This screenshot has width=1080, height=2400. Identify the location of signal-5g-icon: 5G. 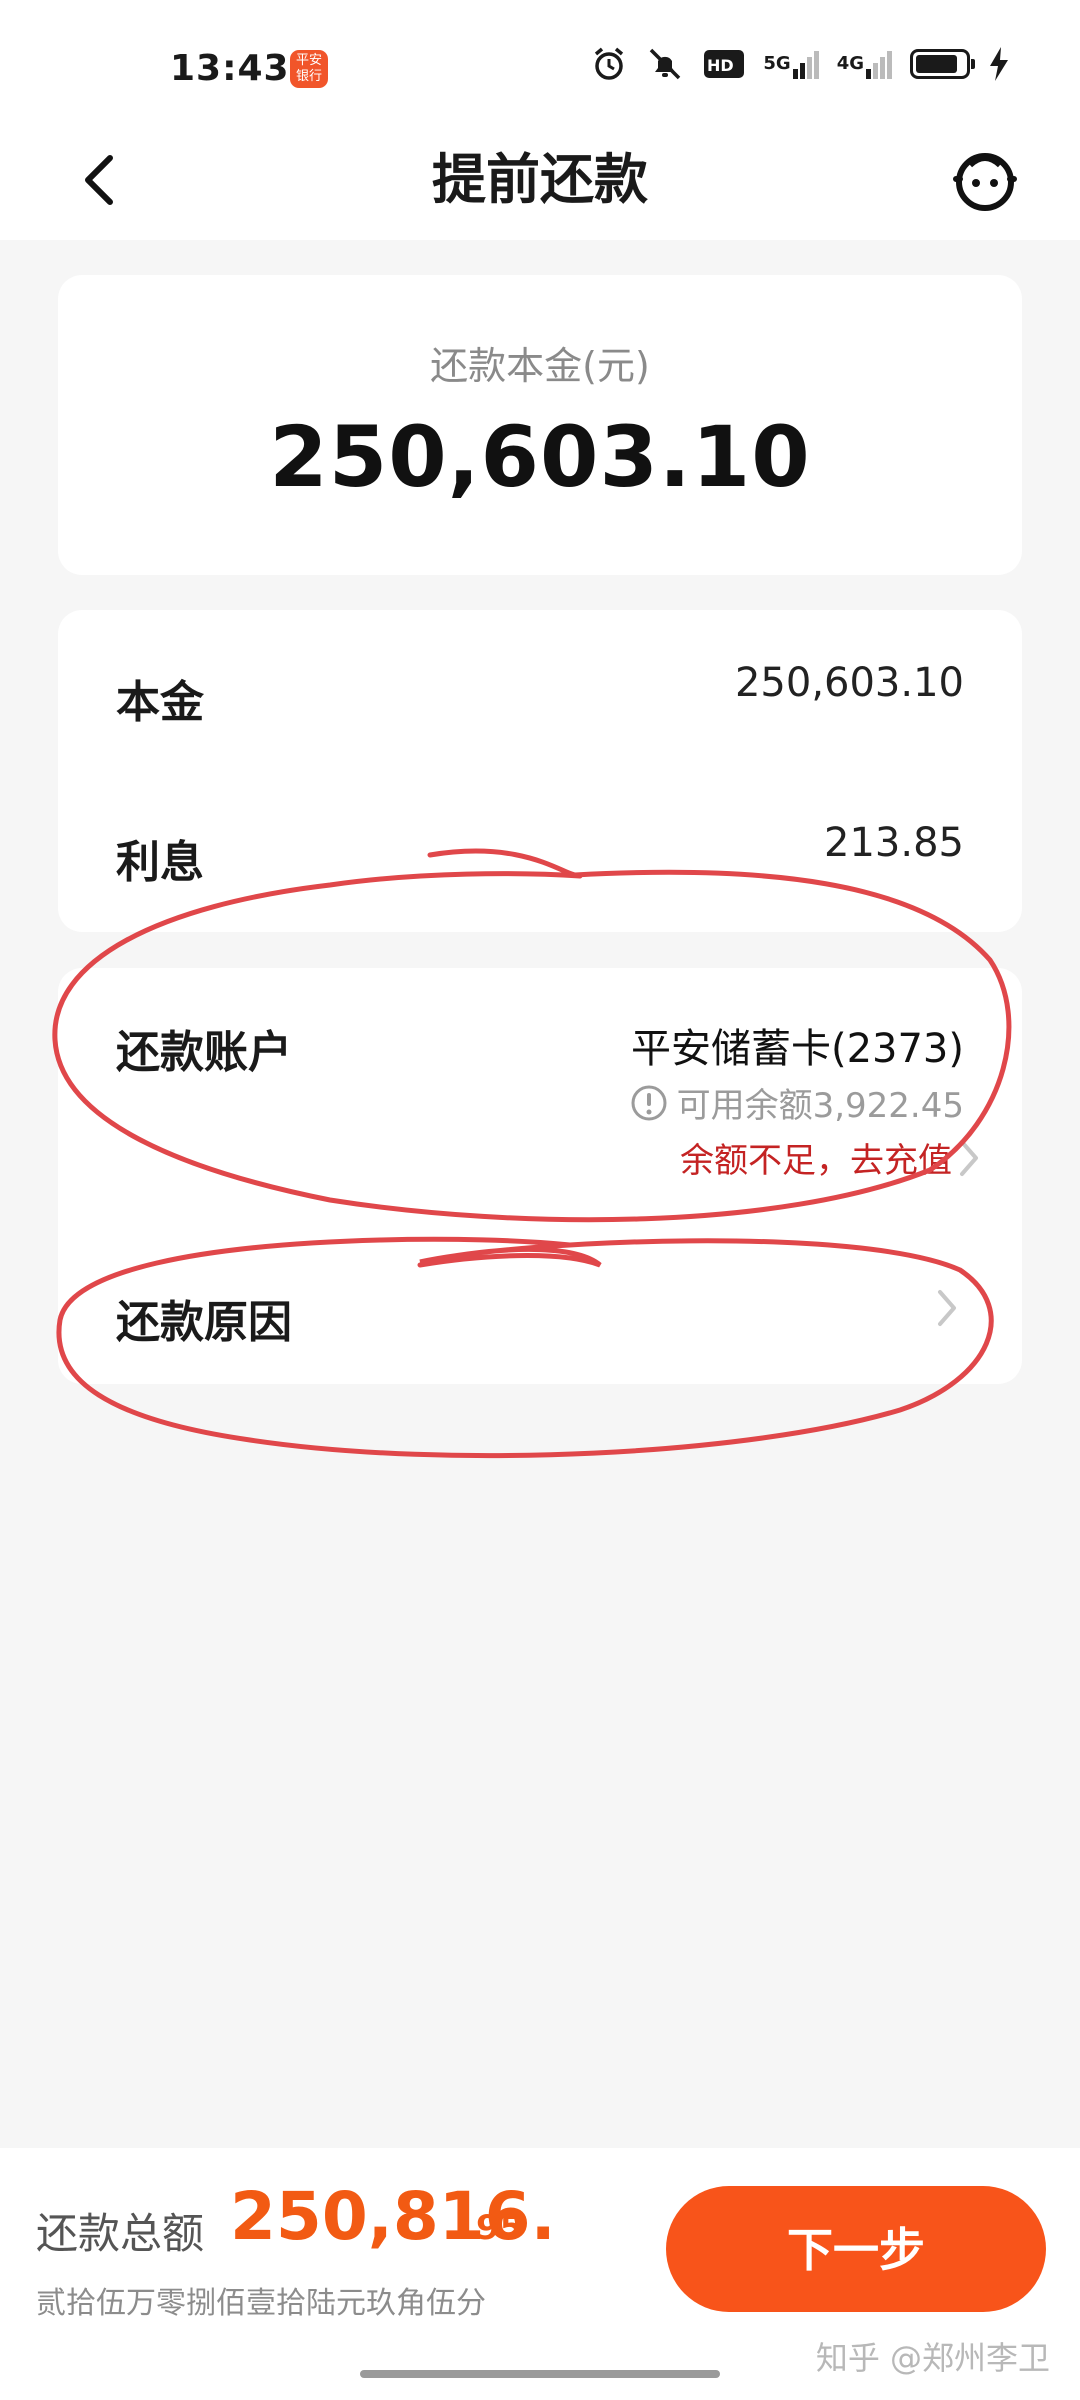
(791, 64).